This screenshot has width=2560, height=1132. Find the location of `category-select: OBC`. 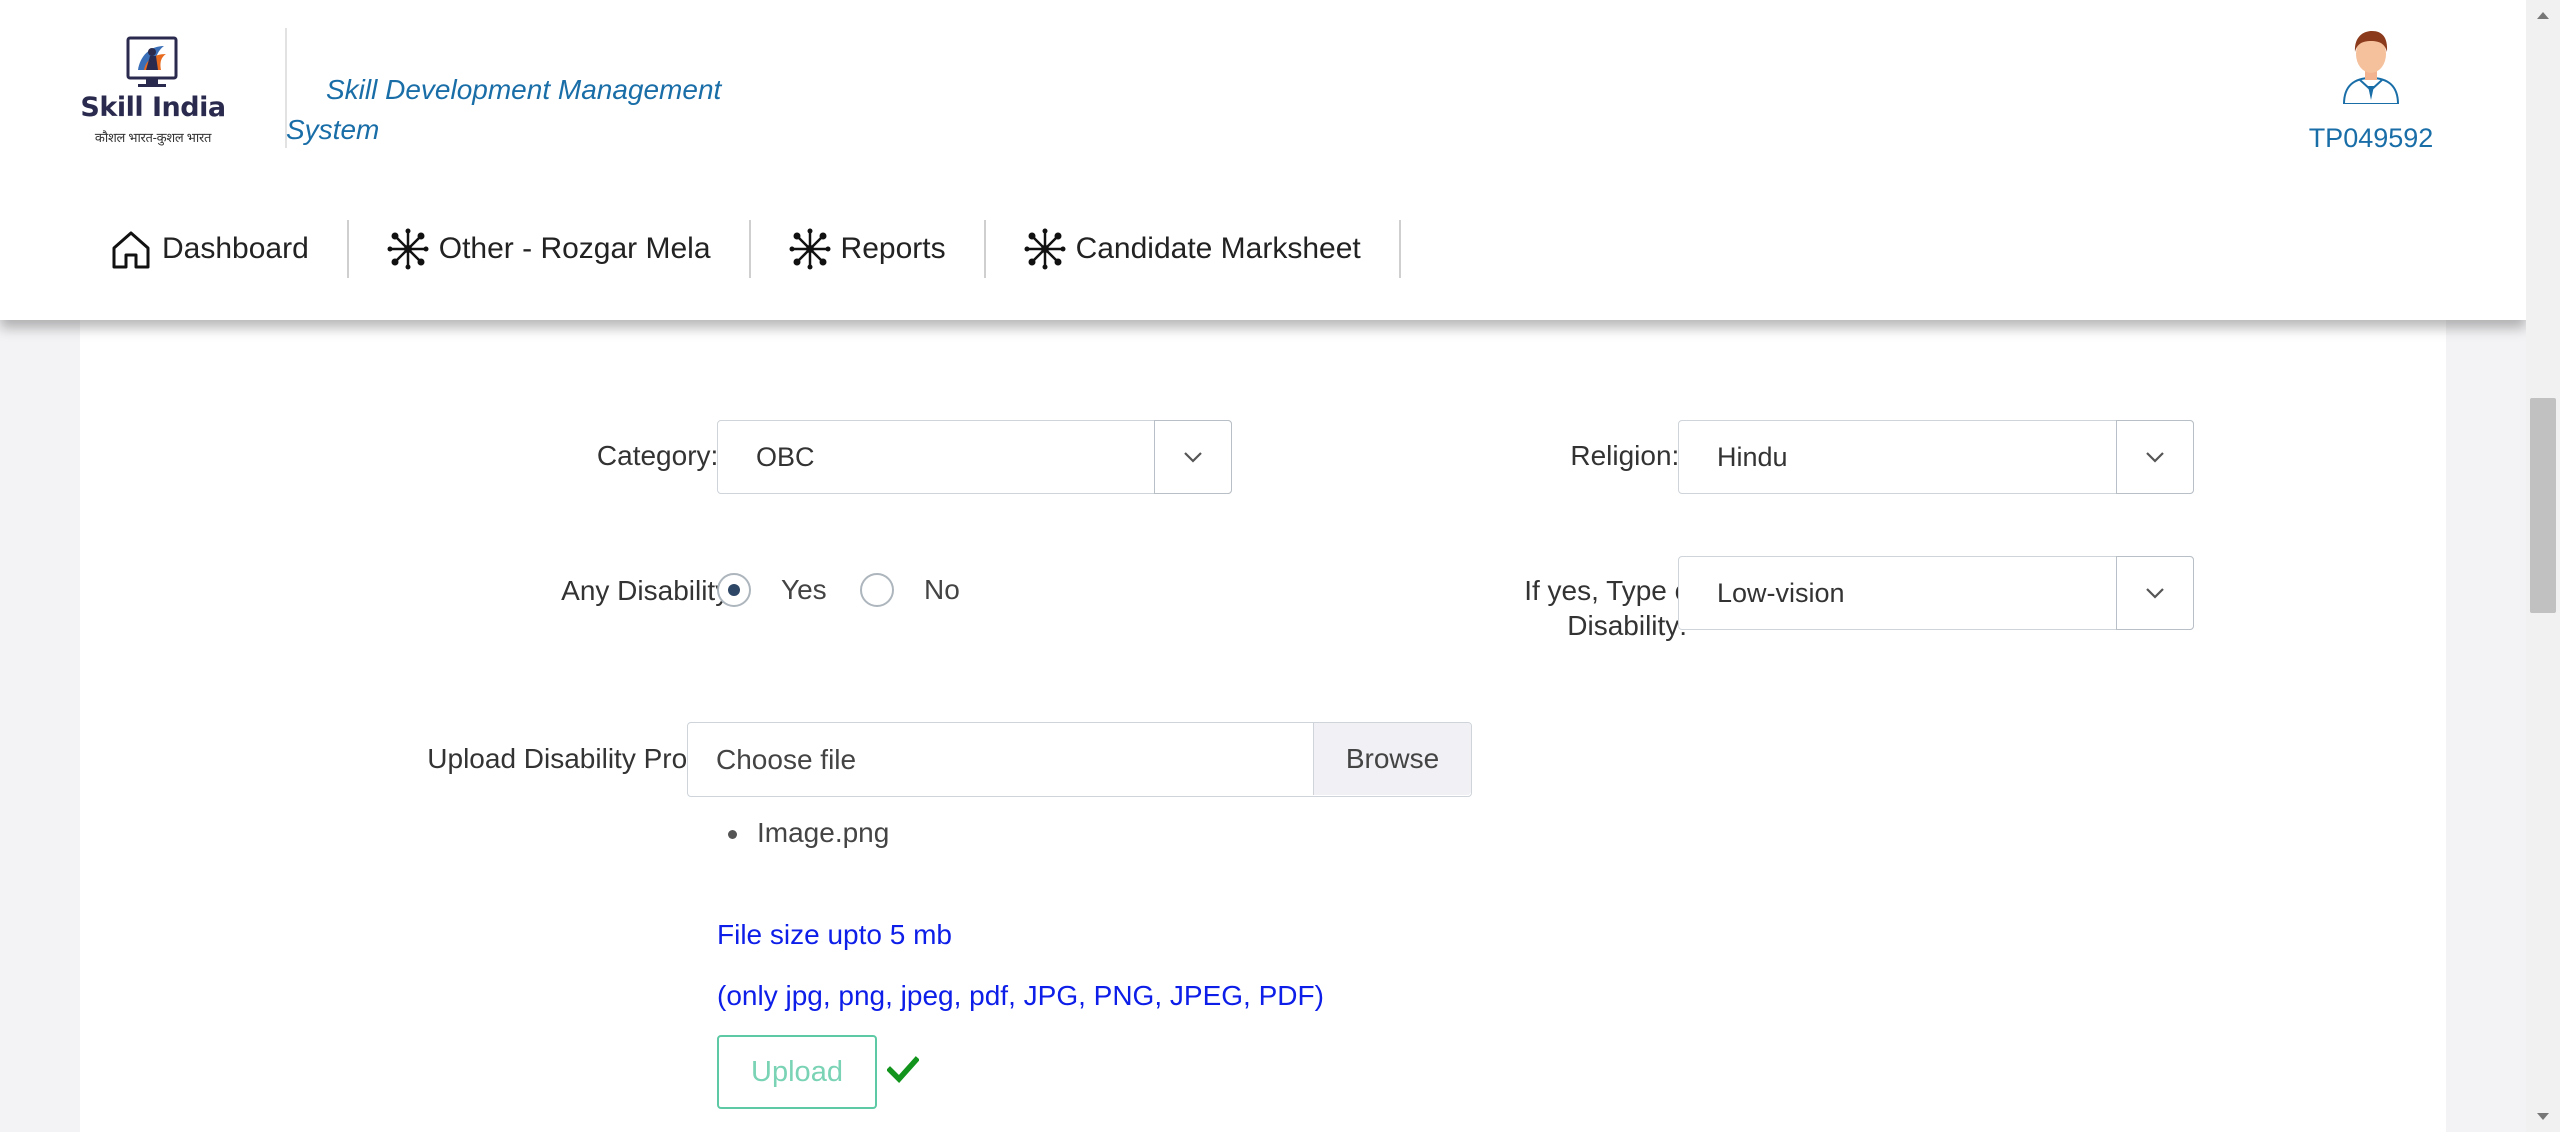

category-select: OBC is located at coordinates (974, 457).